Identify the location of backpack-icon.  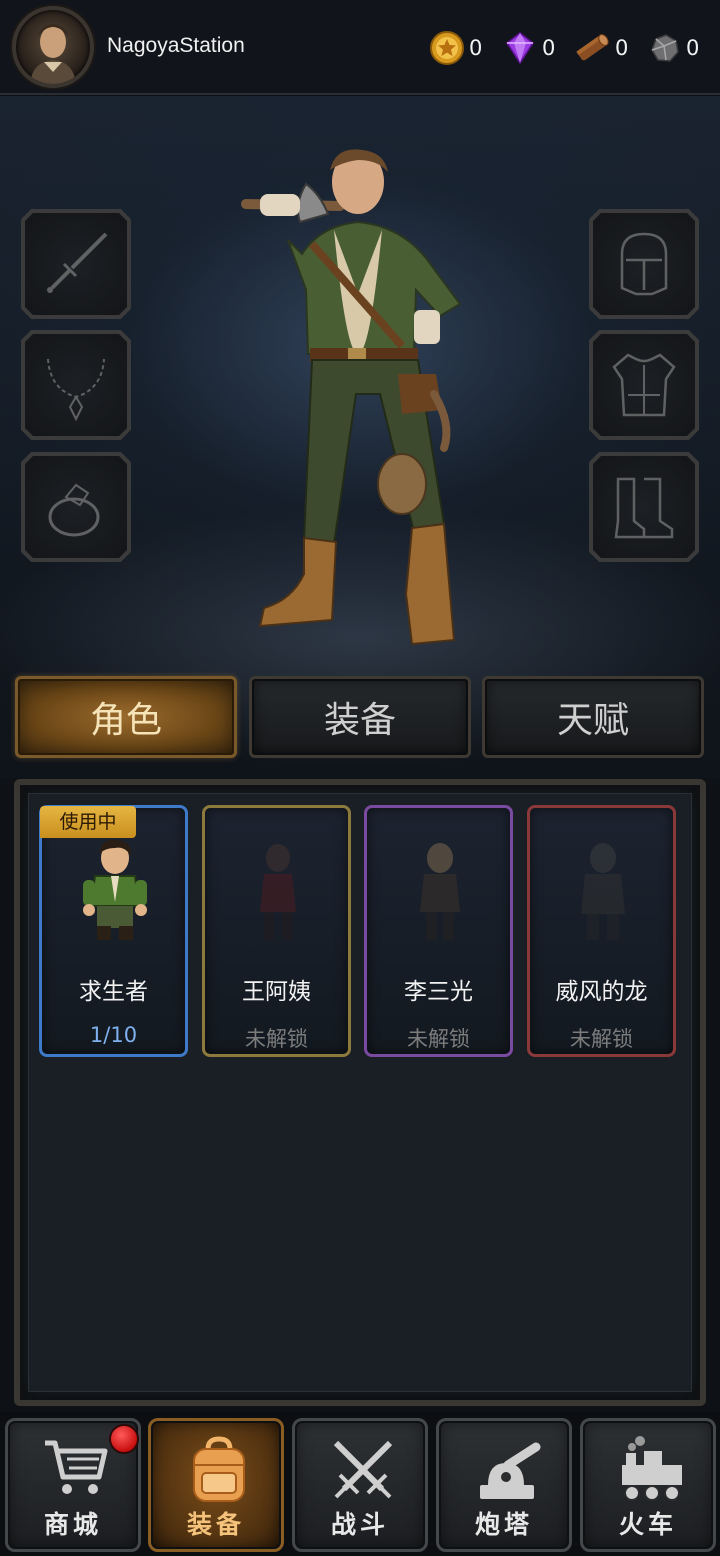
(219, 1469).